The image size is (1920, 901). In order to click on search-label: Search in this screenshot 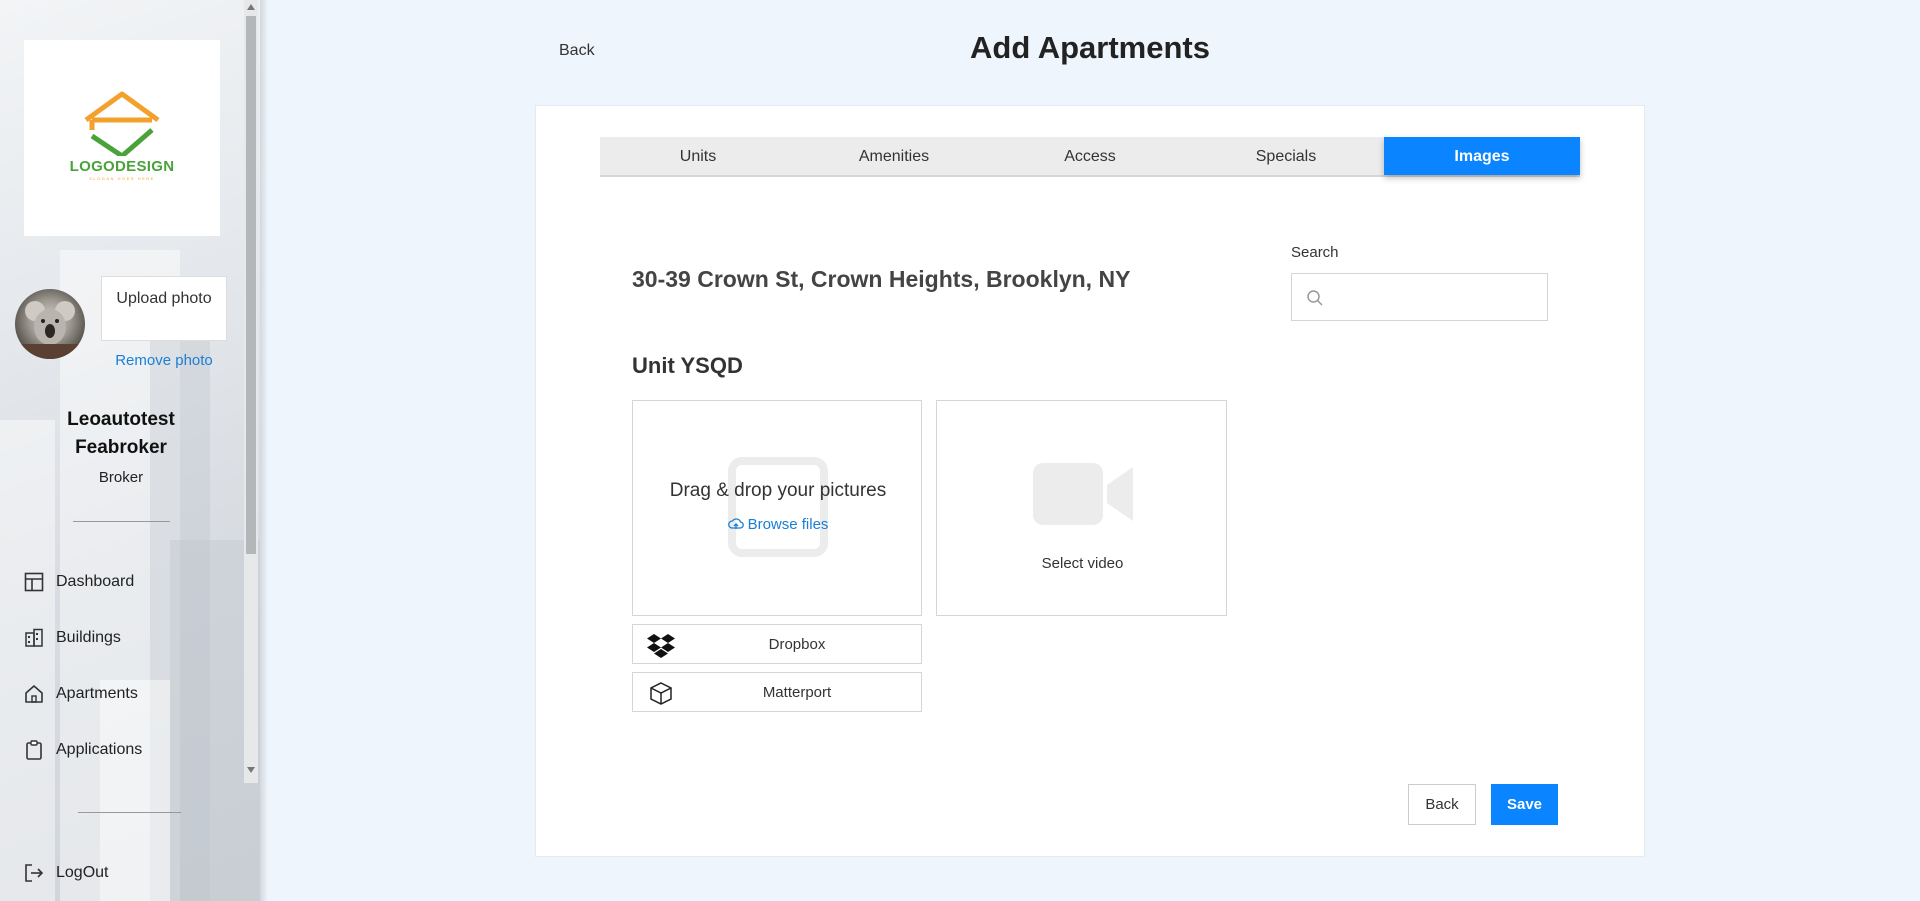, I will do `click(1315, 252)`.